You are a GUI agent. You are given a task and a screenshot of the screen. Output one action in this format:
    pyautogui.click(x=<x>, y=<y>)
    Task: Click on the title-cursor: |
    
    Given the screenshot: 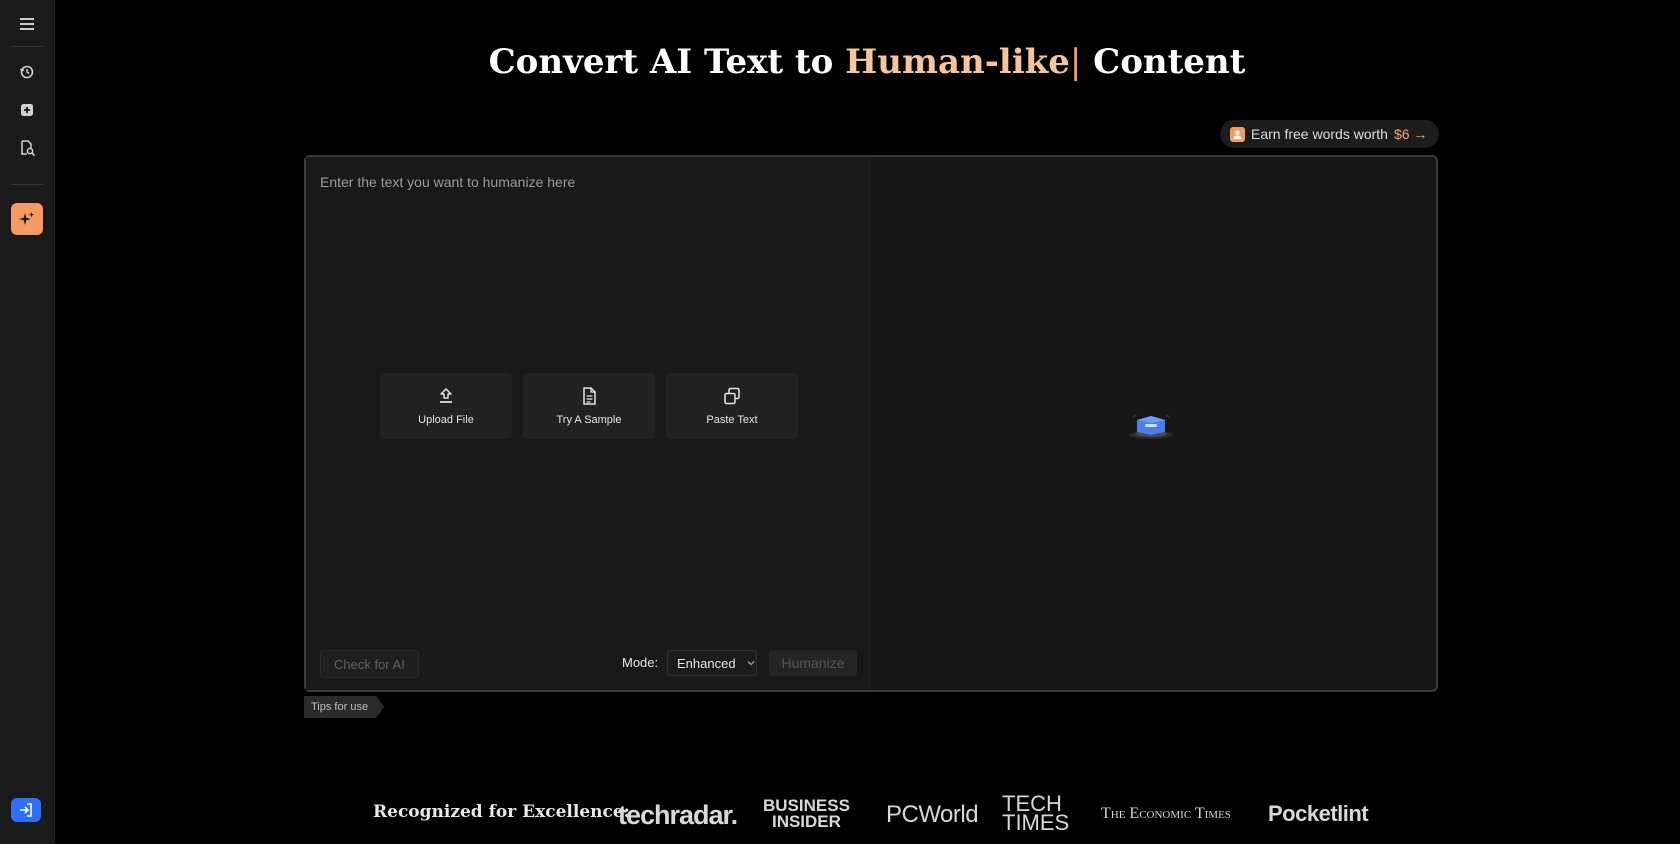 What is the action you would take?
    pyautogui.click(x=1075, y=62)
    